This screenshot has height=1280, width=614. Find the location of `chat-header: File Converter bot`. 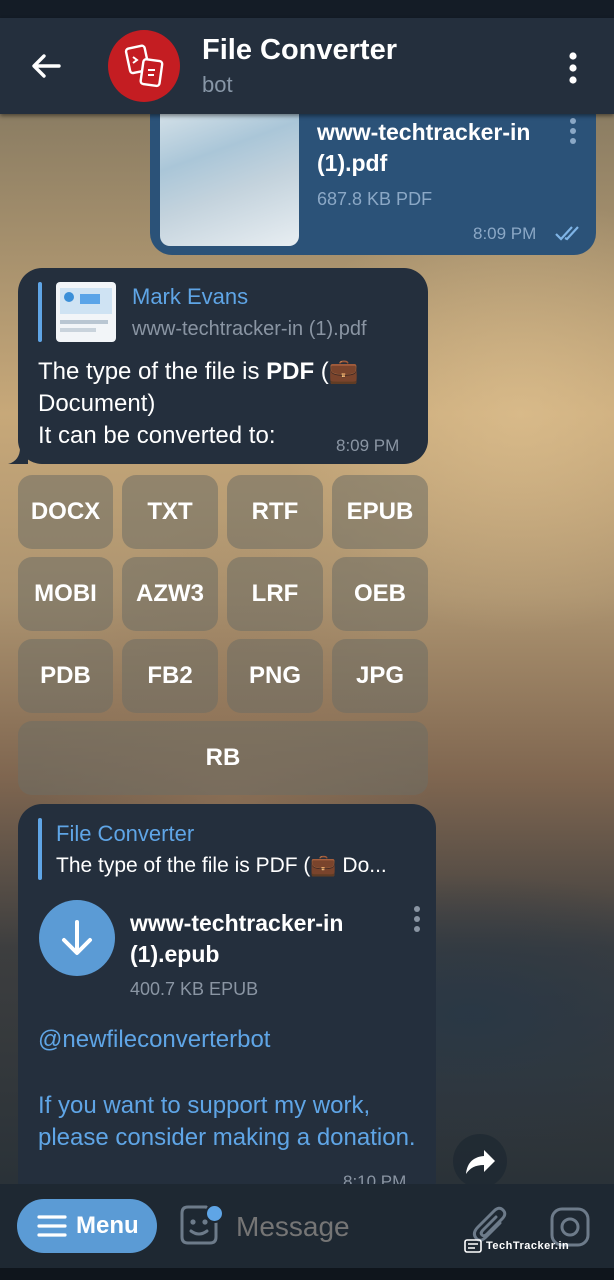

chat-header: File Converter bot is located at coordinates (307, 66).